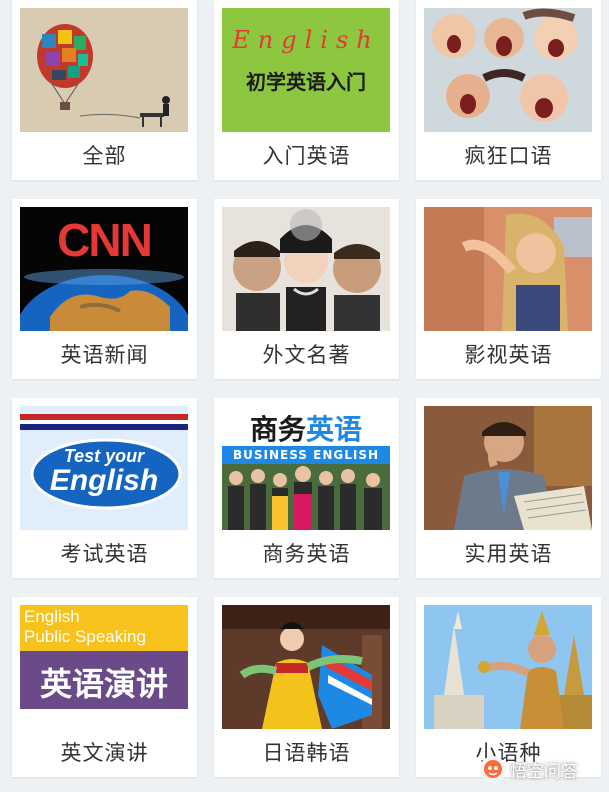 This screenshot has height=792, width=609. I want to click on category-label: 英文演讲, so click(104, 753).